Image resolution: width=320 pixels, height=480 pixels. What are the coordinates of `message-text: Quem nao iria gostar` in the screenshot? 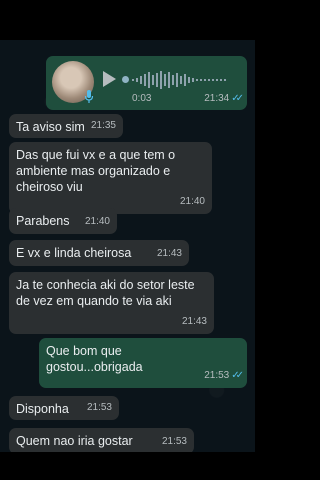 It's located at (74, 441).